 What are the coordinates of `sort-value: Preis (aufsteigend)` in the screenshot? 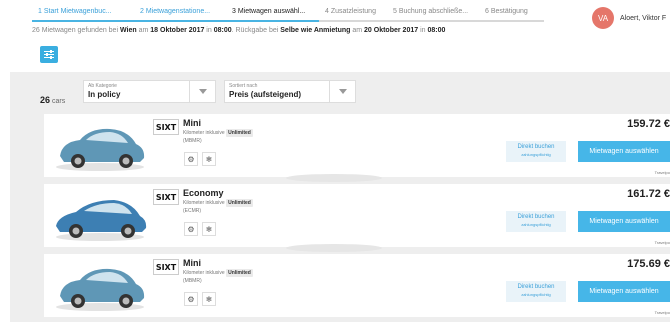 It's located at (265, 94).